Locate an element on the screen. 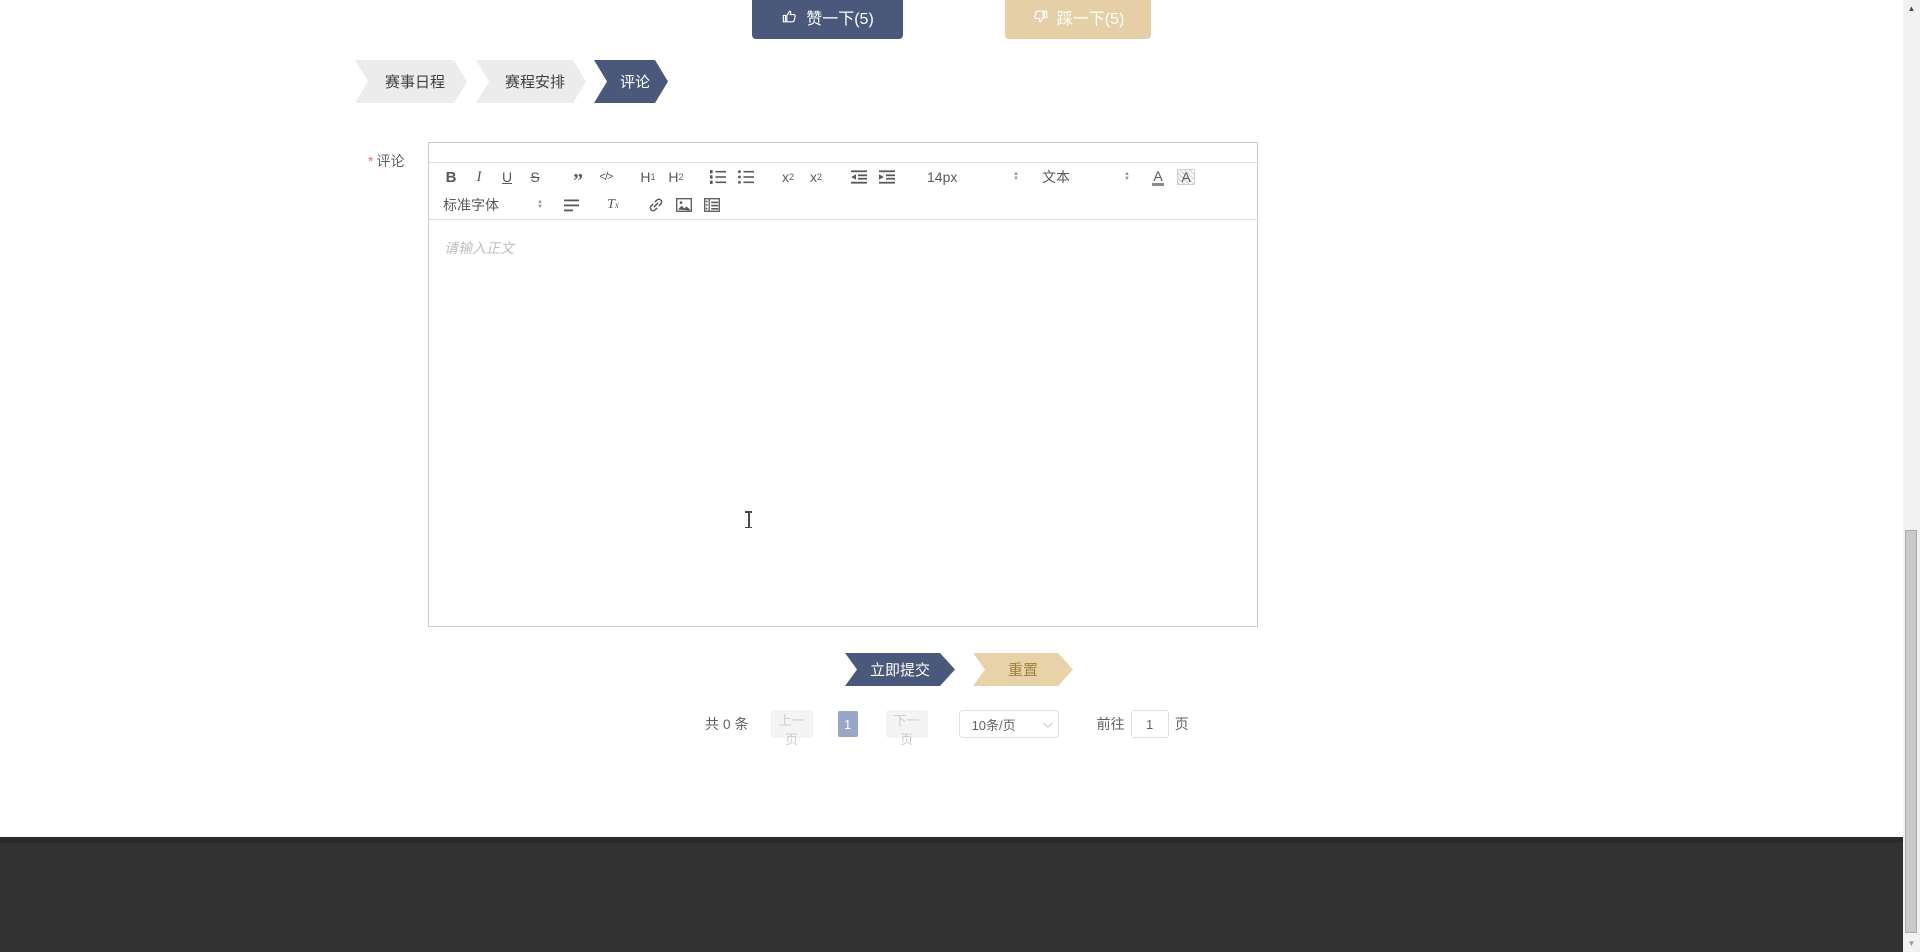  font-color-letter: A is located at coordinates (1158, 176).